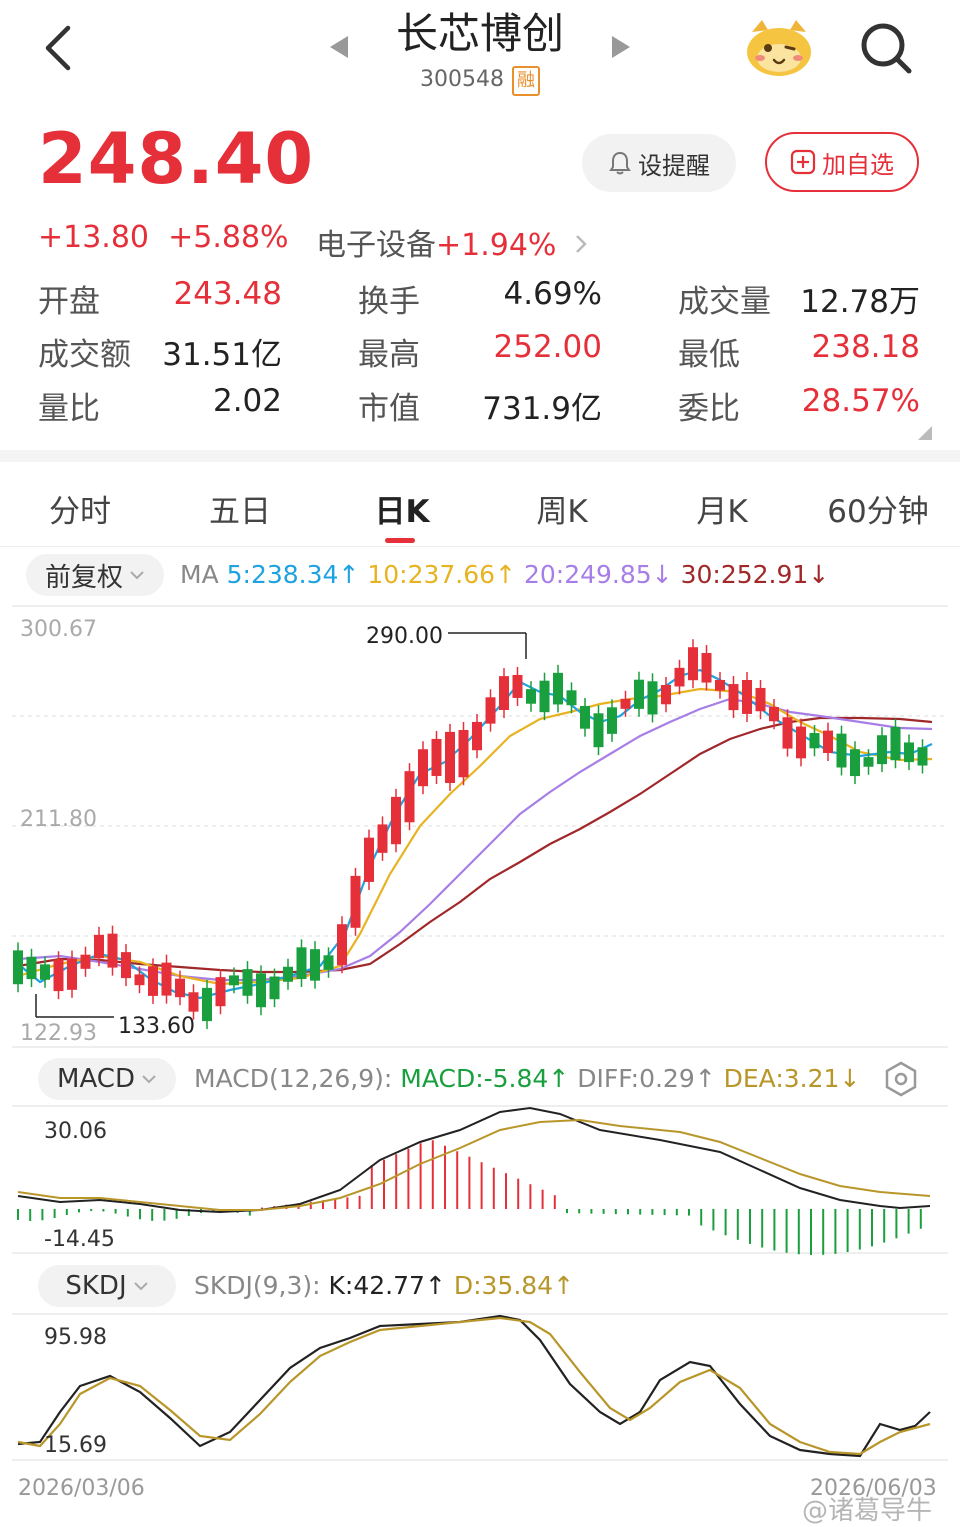 The height and width of the screenshot is (1527, 960). I want to click on margin-badge: 融, so click(525, 81).